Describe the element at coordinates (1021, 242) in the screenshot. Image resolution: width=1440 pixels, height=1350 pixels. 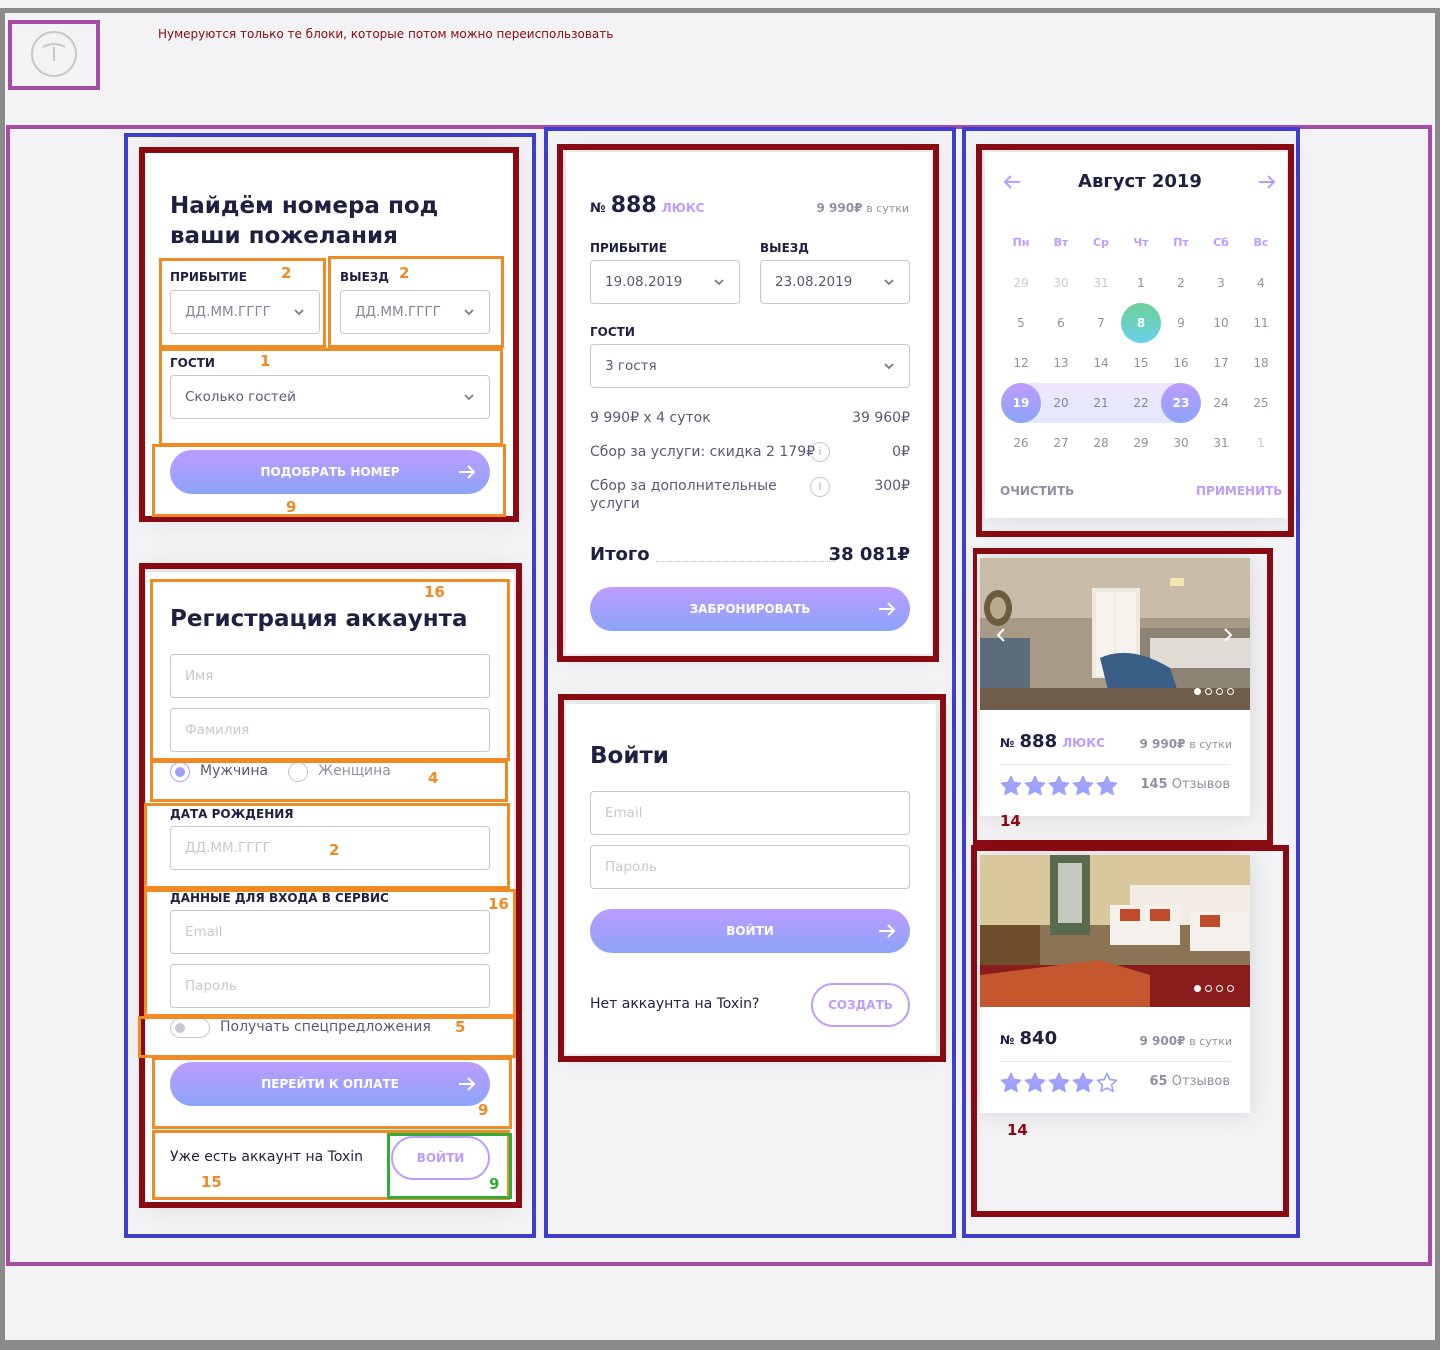
I see `weekday-label: Пн` at that location.